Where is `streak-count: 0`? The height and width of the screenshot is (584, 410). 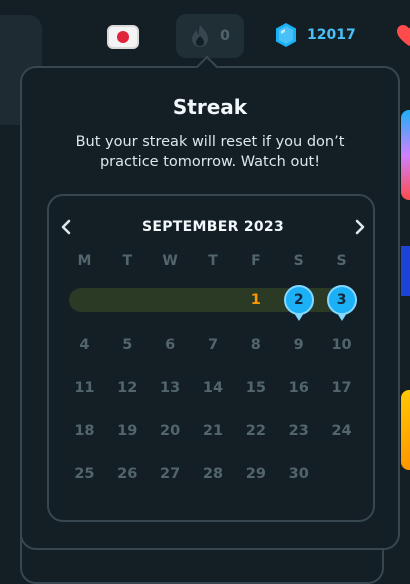 streak-count: 0 is located at coordinates (225, 36).